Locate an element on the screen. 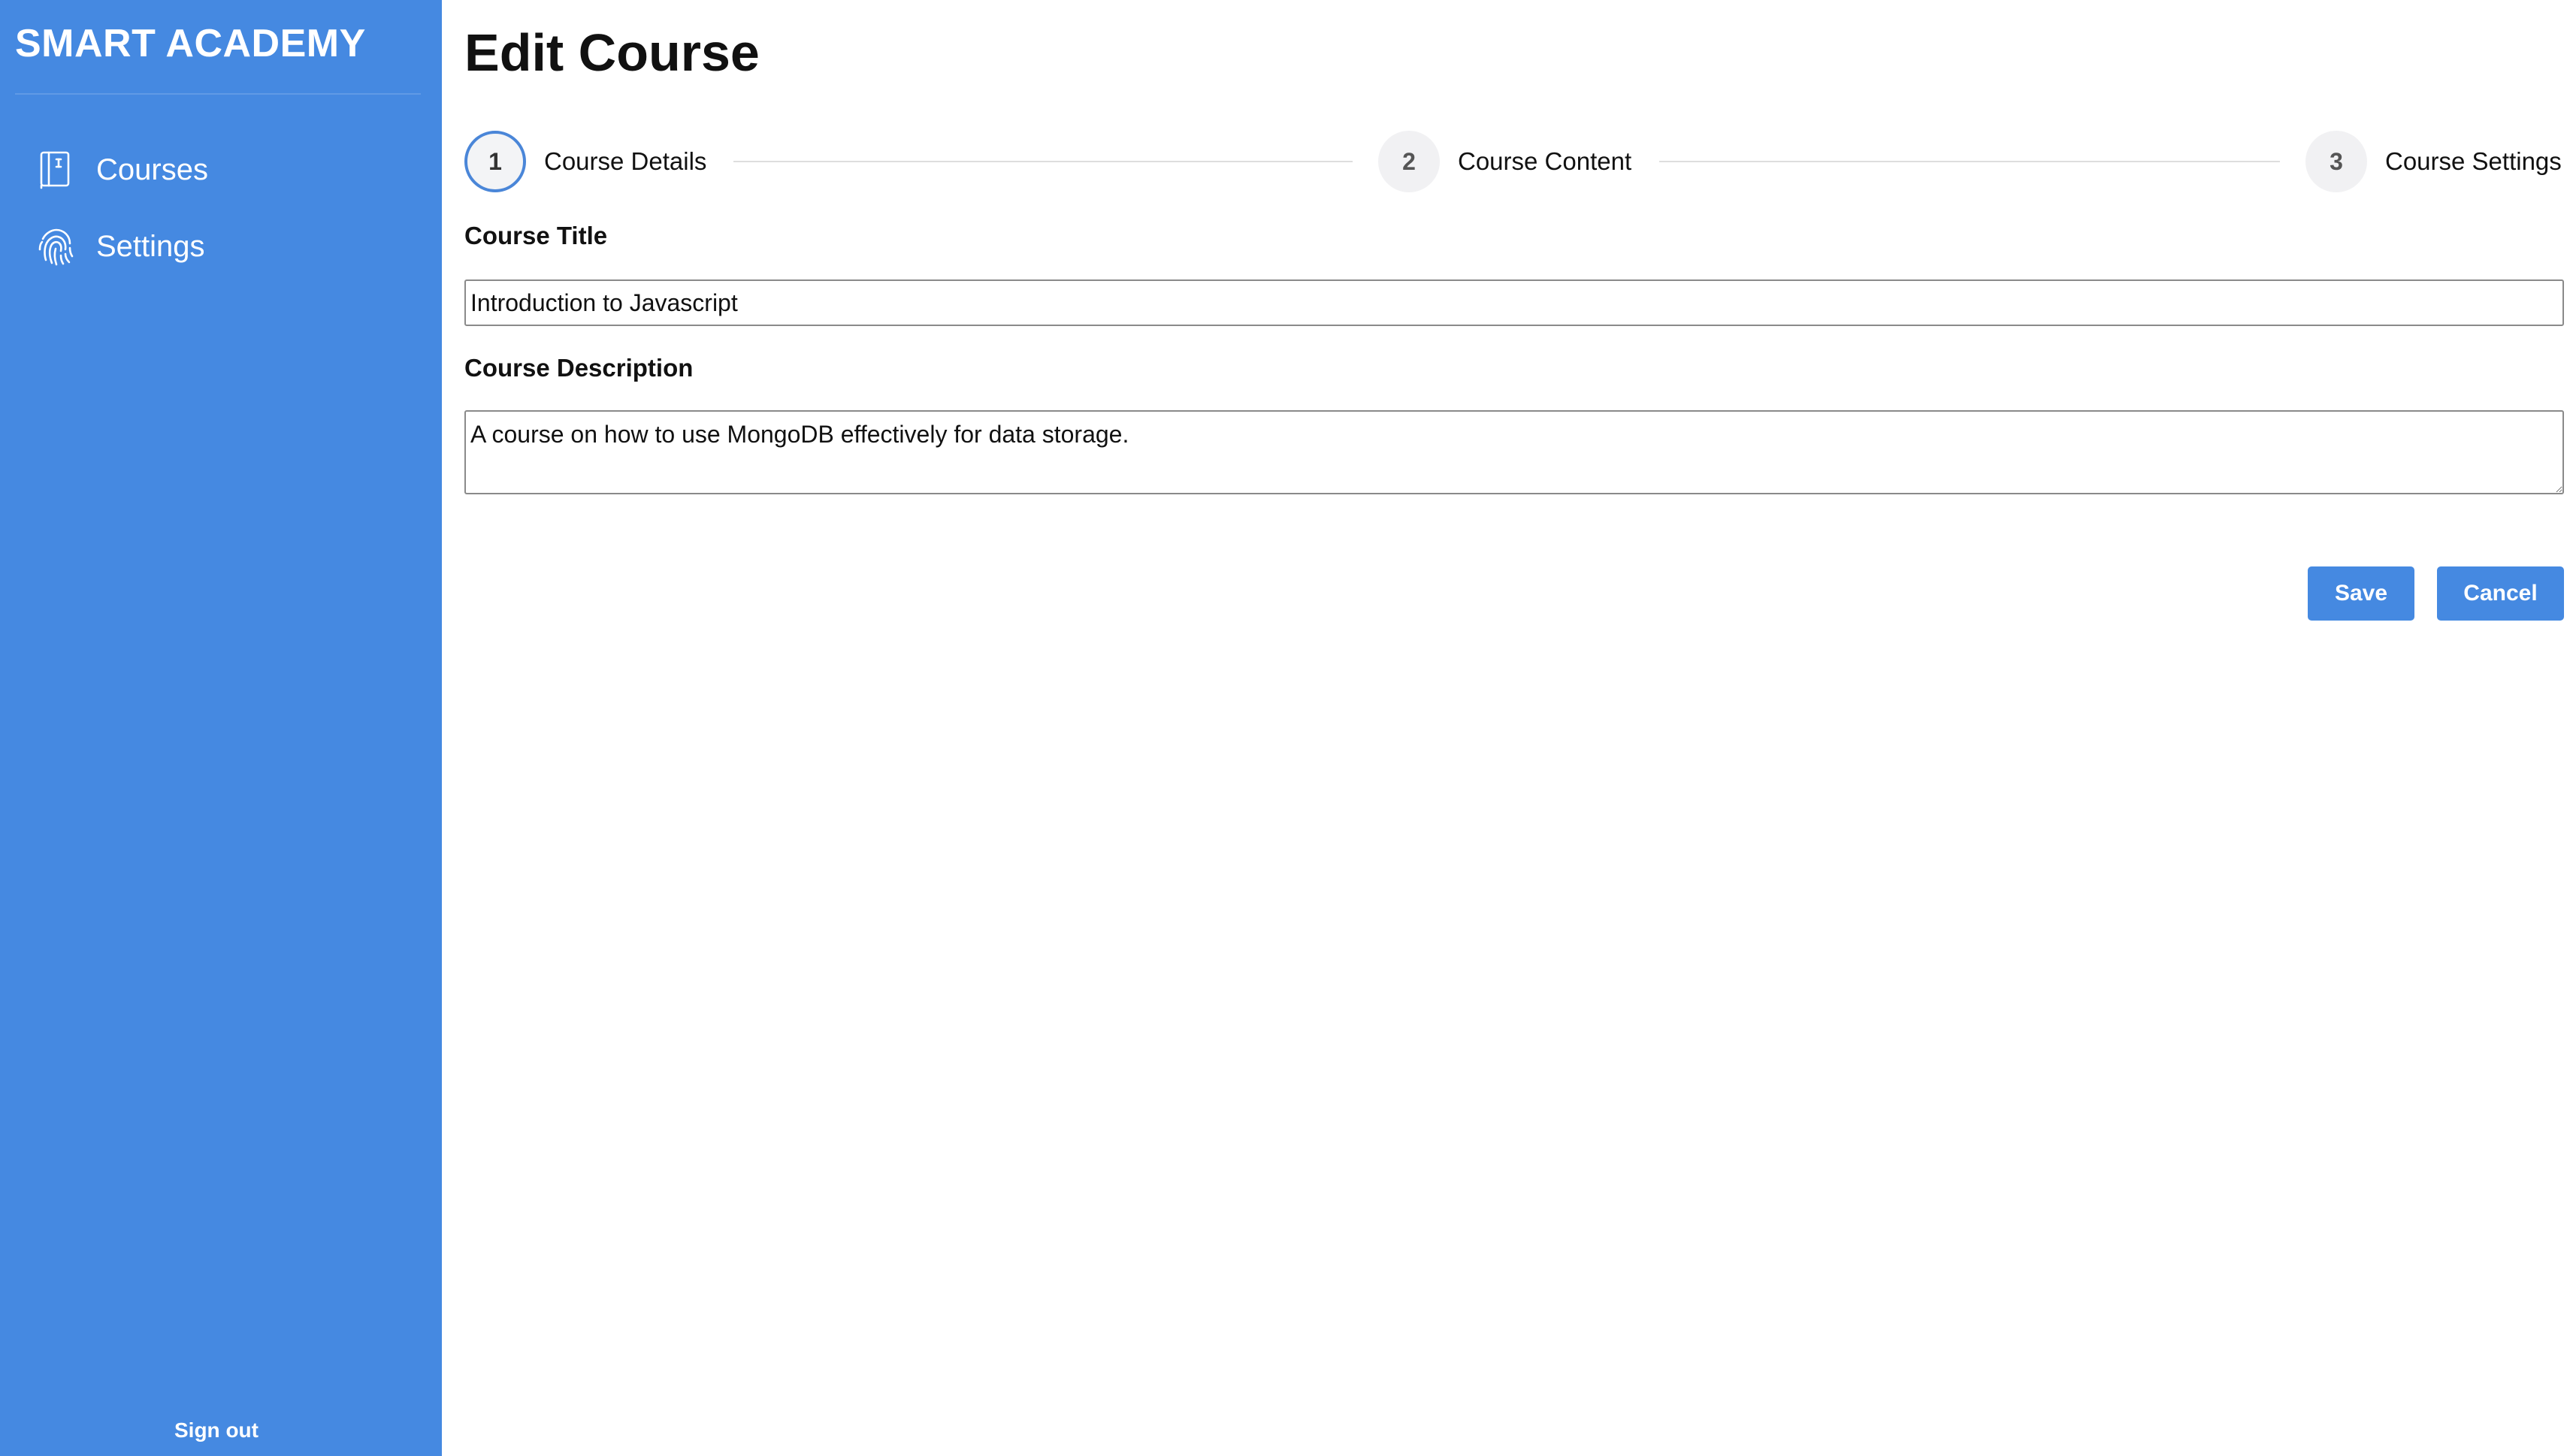 This screenshot has height=1456, width=2573. step-label: Course Content is located at coordinates (1545, 161).